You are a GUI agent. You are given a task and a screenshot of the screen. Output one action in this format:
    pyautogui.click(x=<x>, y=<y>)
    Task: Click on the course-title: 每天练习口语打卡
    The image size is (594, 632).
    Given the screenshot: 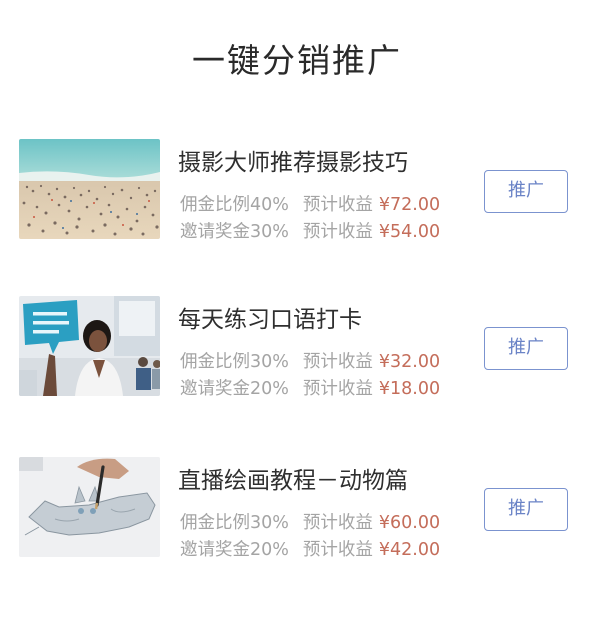 What is the action you would take?
    pyautogui.click(x=270, y=320)
    